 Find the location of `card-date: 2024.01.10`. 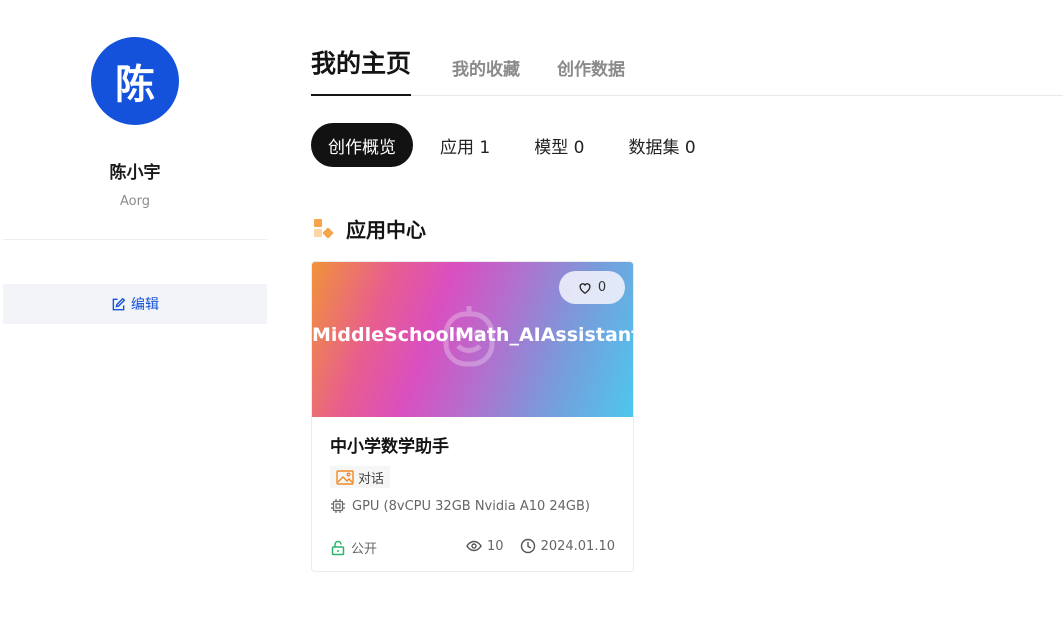

card-date: 2024.01.10 is located at coordinates (577, 546).